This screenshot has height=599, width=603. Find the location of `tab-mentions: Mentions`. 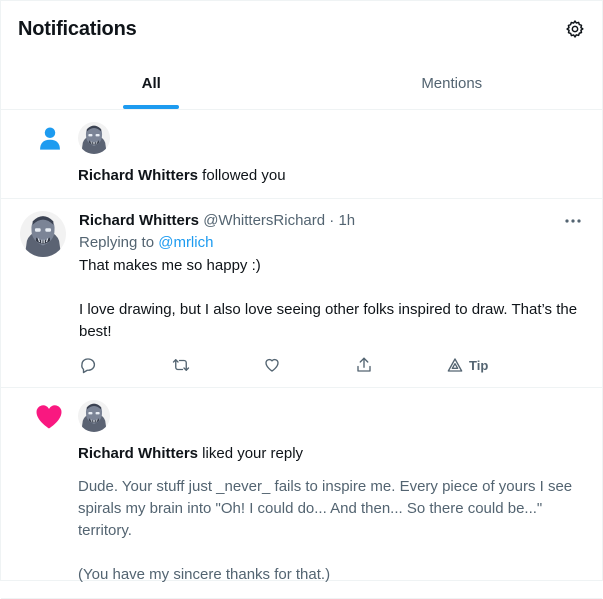

tab-mentions: Mentions is located at coordinates (452, 83).